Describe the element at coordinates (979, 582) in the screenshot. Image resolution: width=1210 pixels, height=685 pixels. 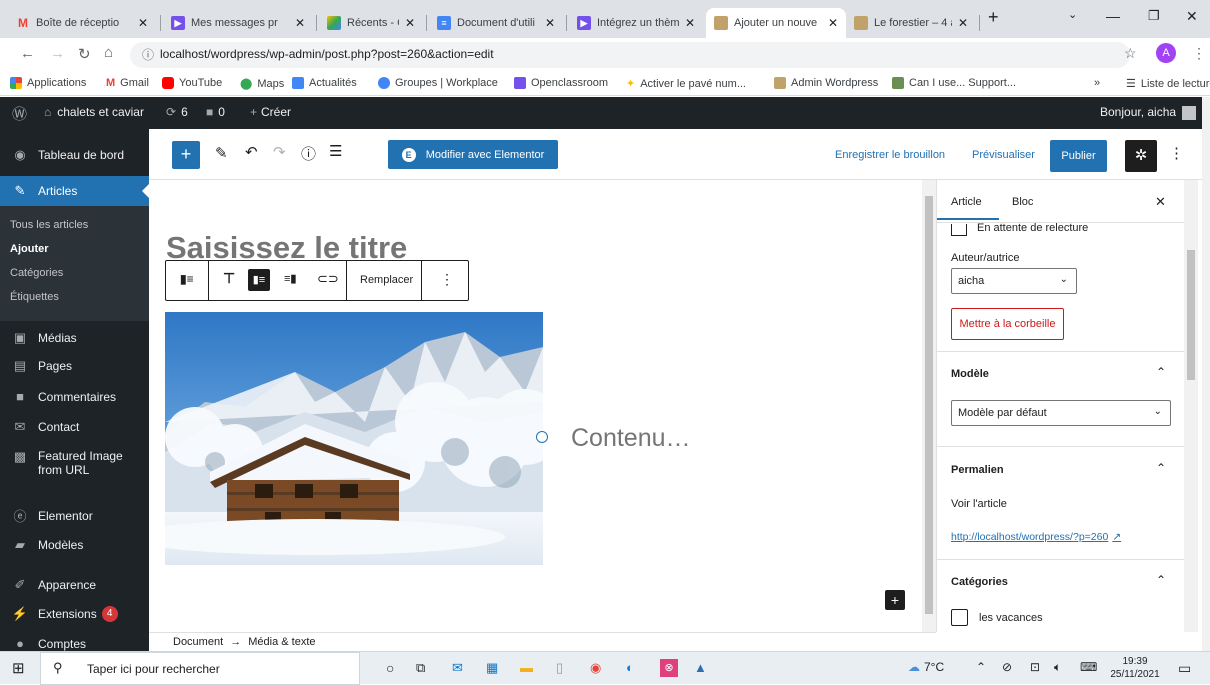
I see `categories-heading: Catégories` at that location.